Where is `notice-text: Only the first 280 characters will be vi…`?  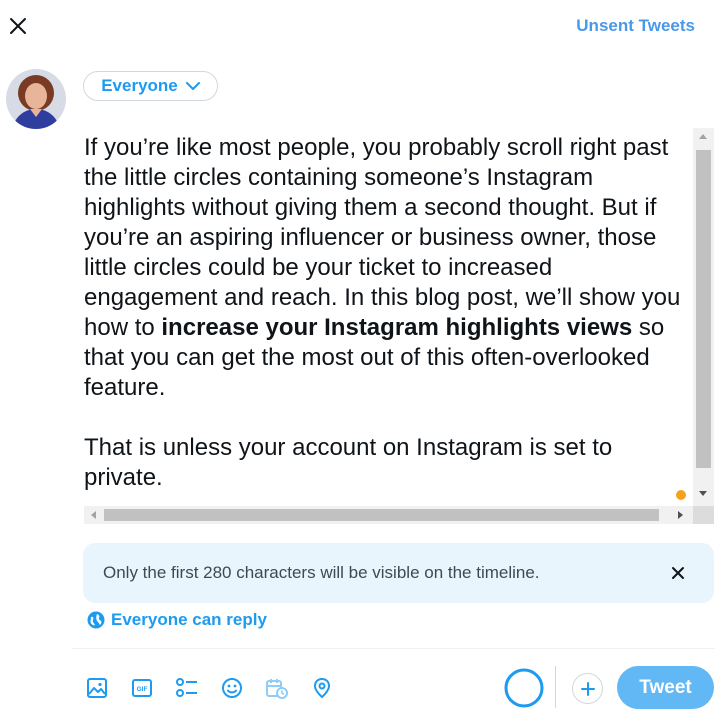 notice-text: Only the first 280 characters will be vi… is located at coordinates (321, 572).